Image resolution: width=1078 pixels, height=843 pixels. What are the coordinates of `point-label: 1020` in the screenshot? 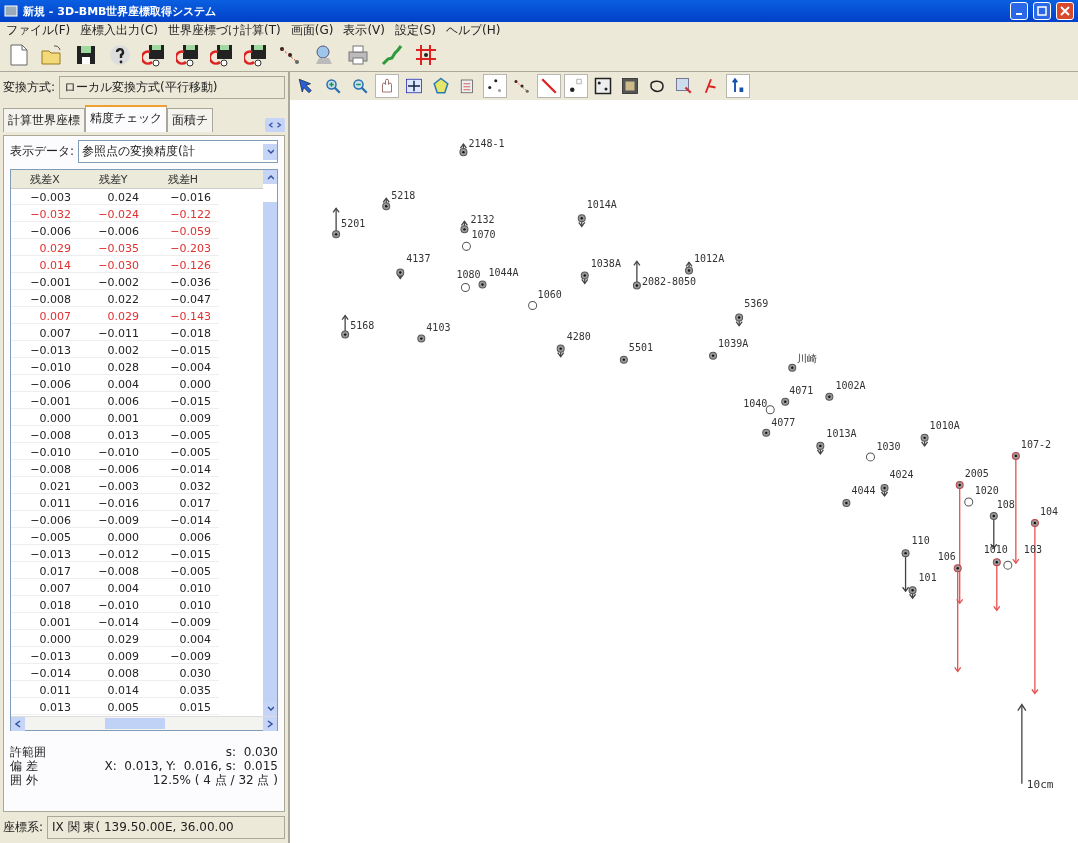 It's located at (986, 490).